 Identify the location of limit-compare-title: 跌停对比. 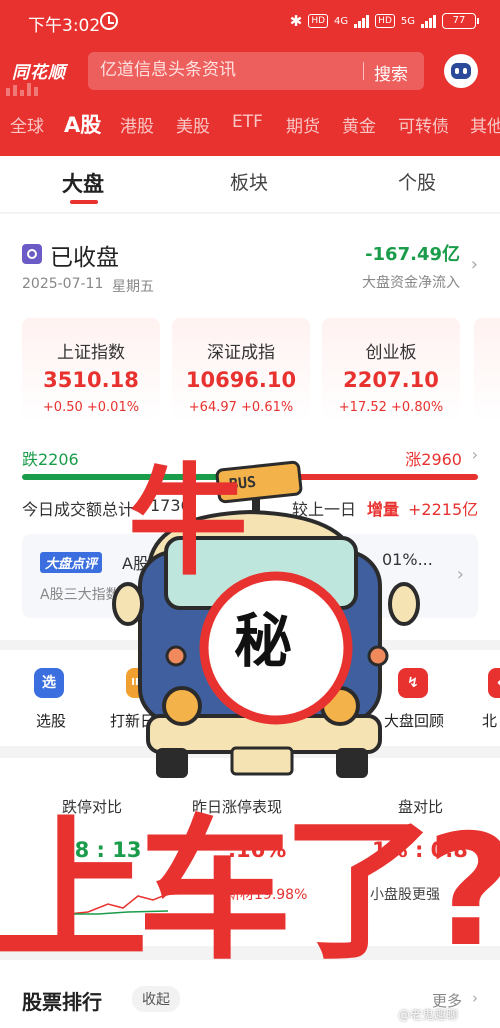
(92, 806).